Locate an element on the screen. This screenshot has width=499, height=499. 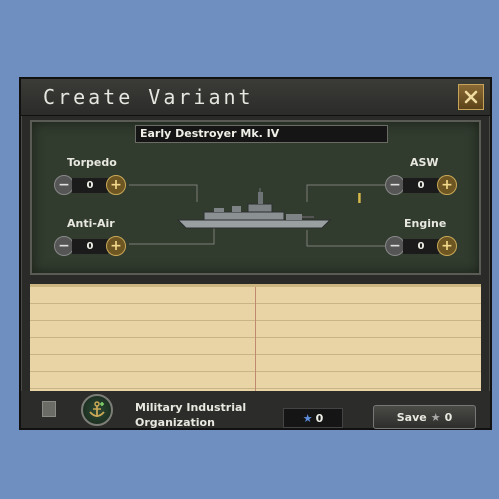
engine-minus-button: − is located at coordinates (395, 246).